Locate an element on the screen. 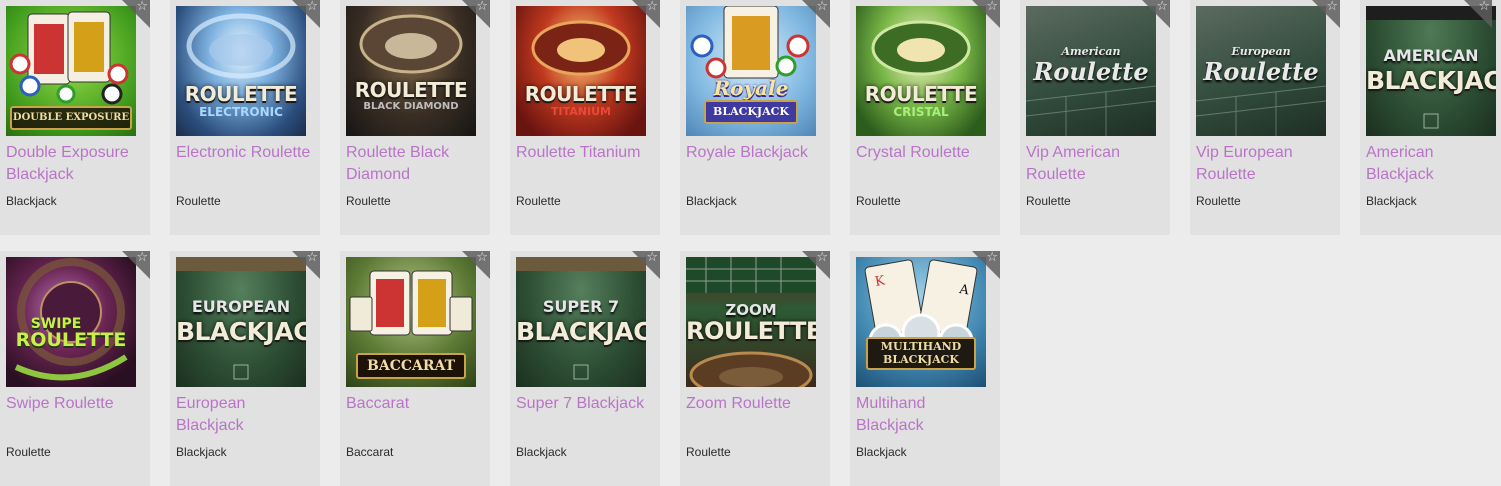  game-name: Crystal Roulette is located at coordinates (925, 153).